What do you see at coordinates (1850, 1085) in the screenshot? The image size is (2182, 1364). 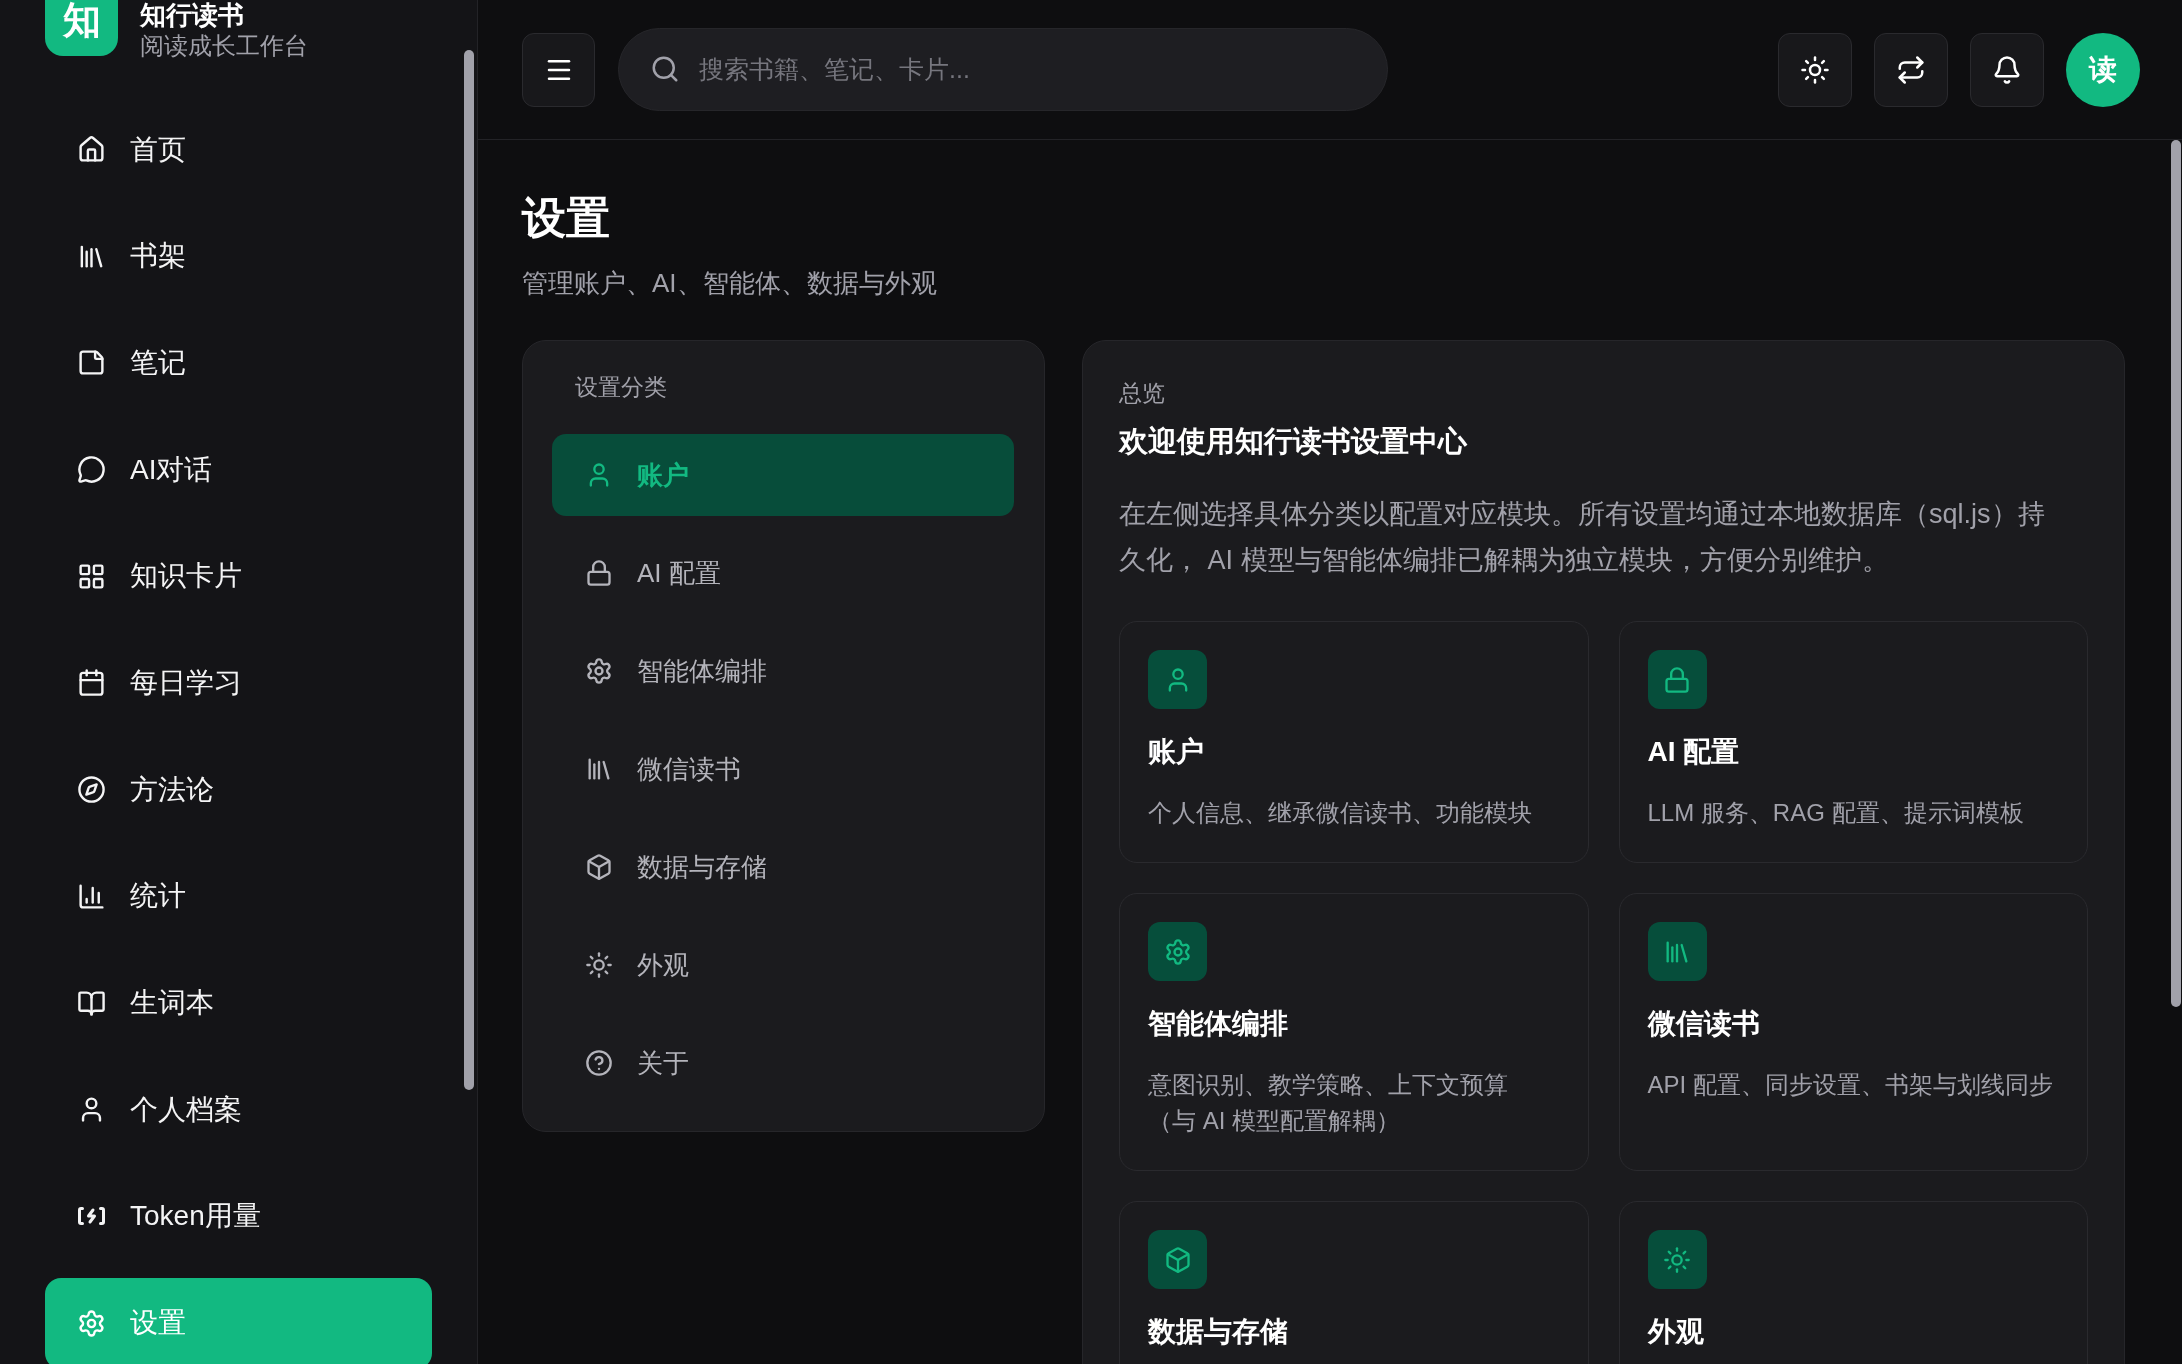 I see `card-description: API 配置、同步设置、书架与划线同步` at bounding box center [1850, 1085].